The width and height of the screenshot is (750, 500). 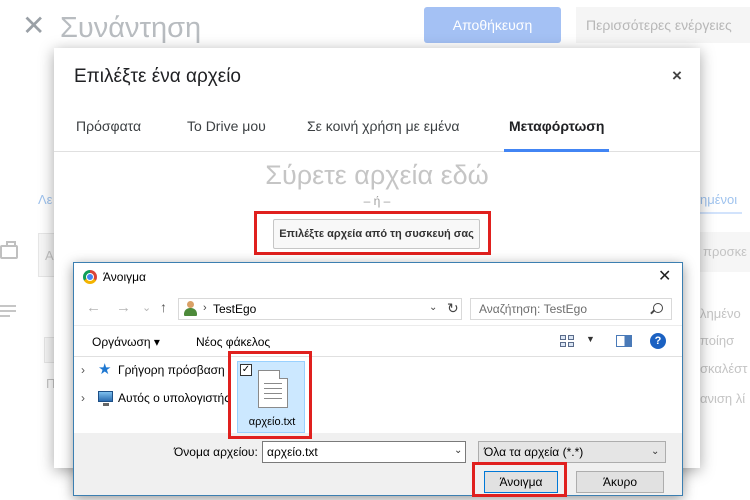 What do you see at coordinates (719, 199) in the screenshot?
I see `bg-tab-fragment-right: ημένοι` at bounding box center [719, 199].